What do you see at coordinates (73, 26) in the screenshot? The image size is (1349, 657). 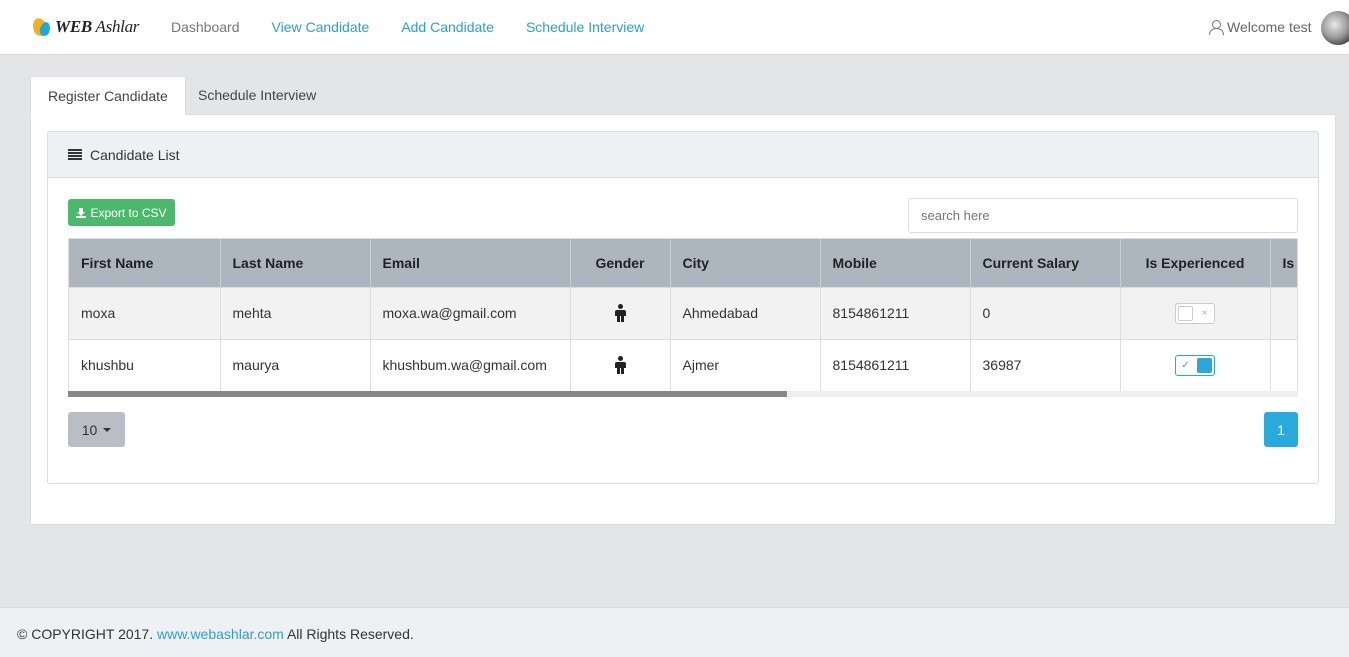 I see `logo-text-web: WEB` at bounding box center [73, 26].